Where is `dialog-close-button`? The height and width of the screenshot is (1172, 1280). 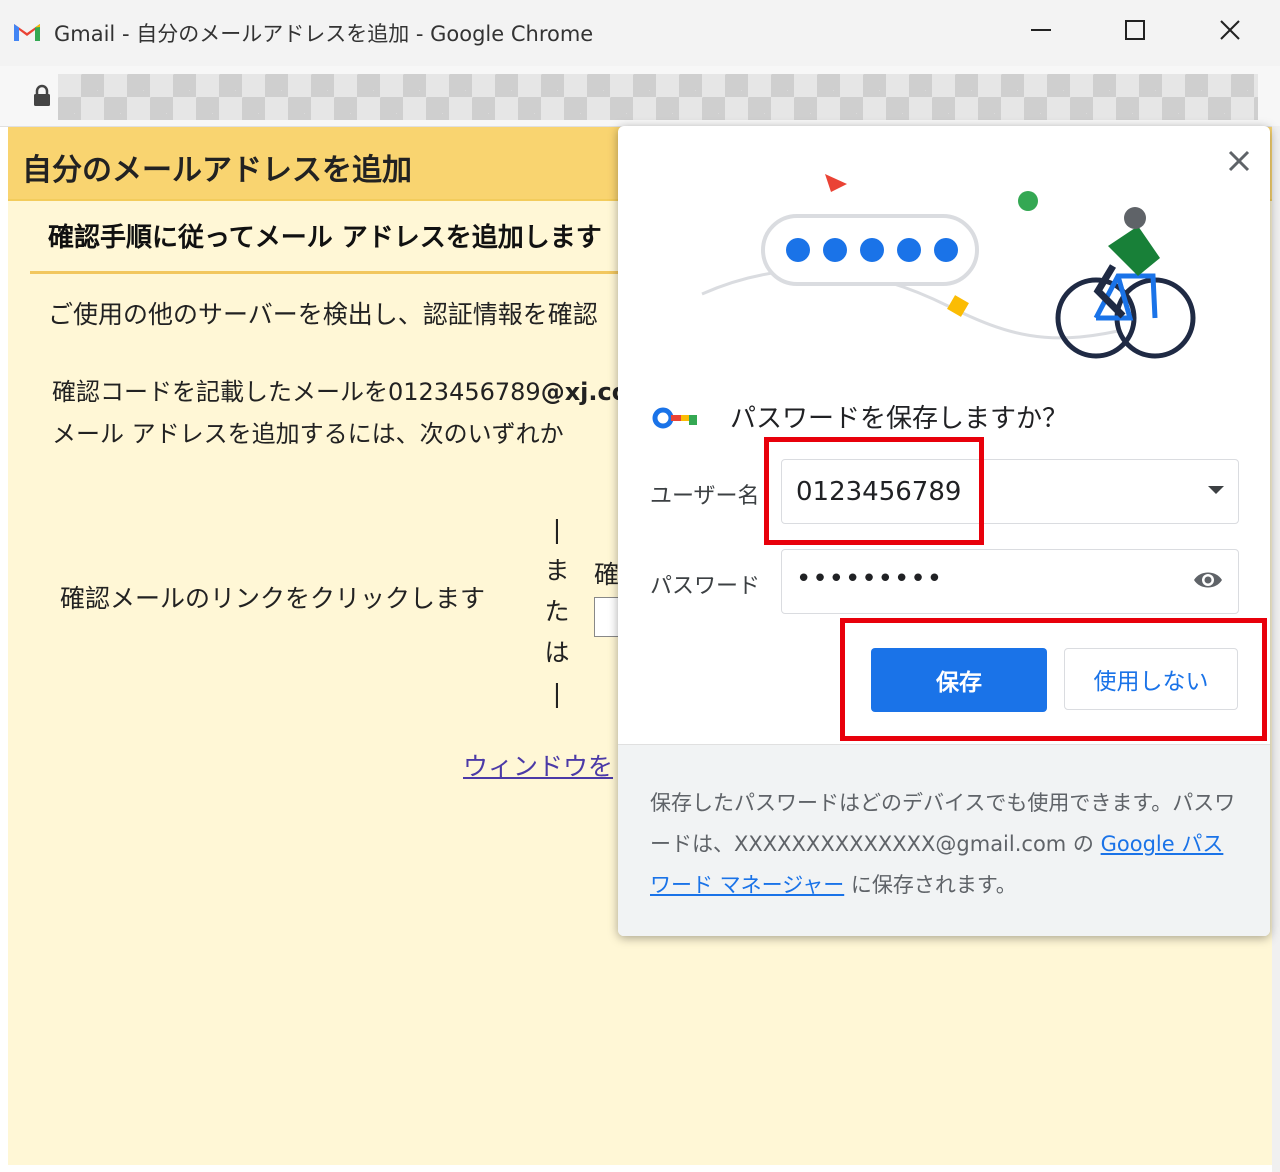 dialog-close-button is located at coordinates (1239, 161).